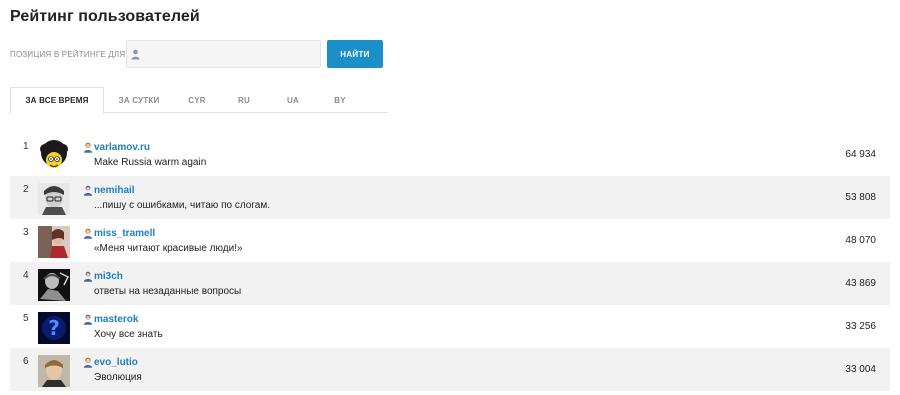  I want to click on rank: 2, so click(26, 189).